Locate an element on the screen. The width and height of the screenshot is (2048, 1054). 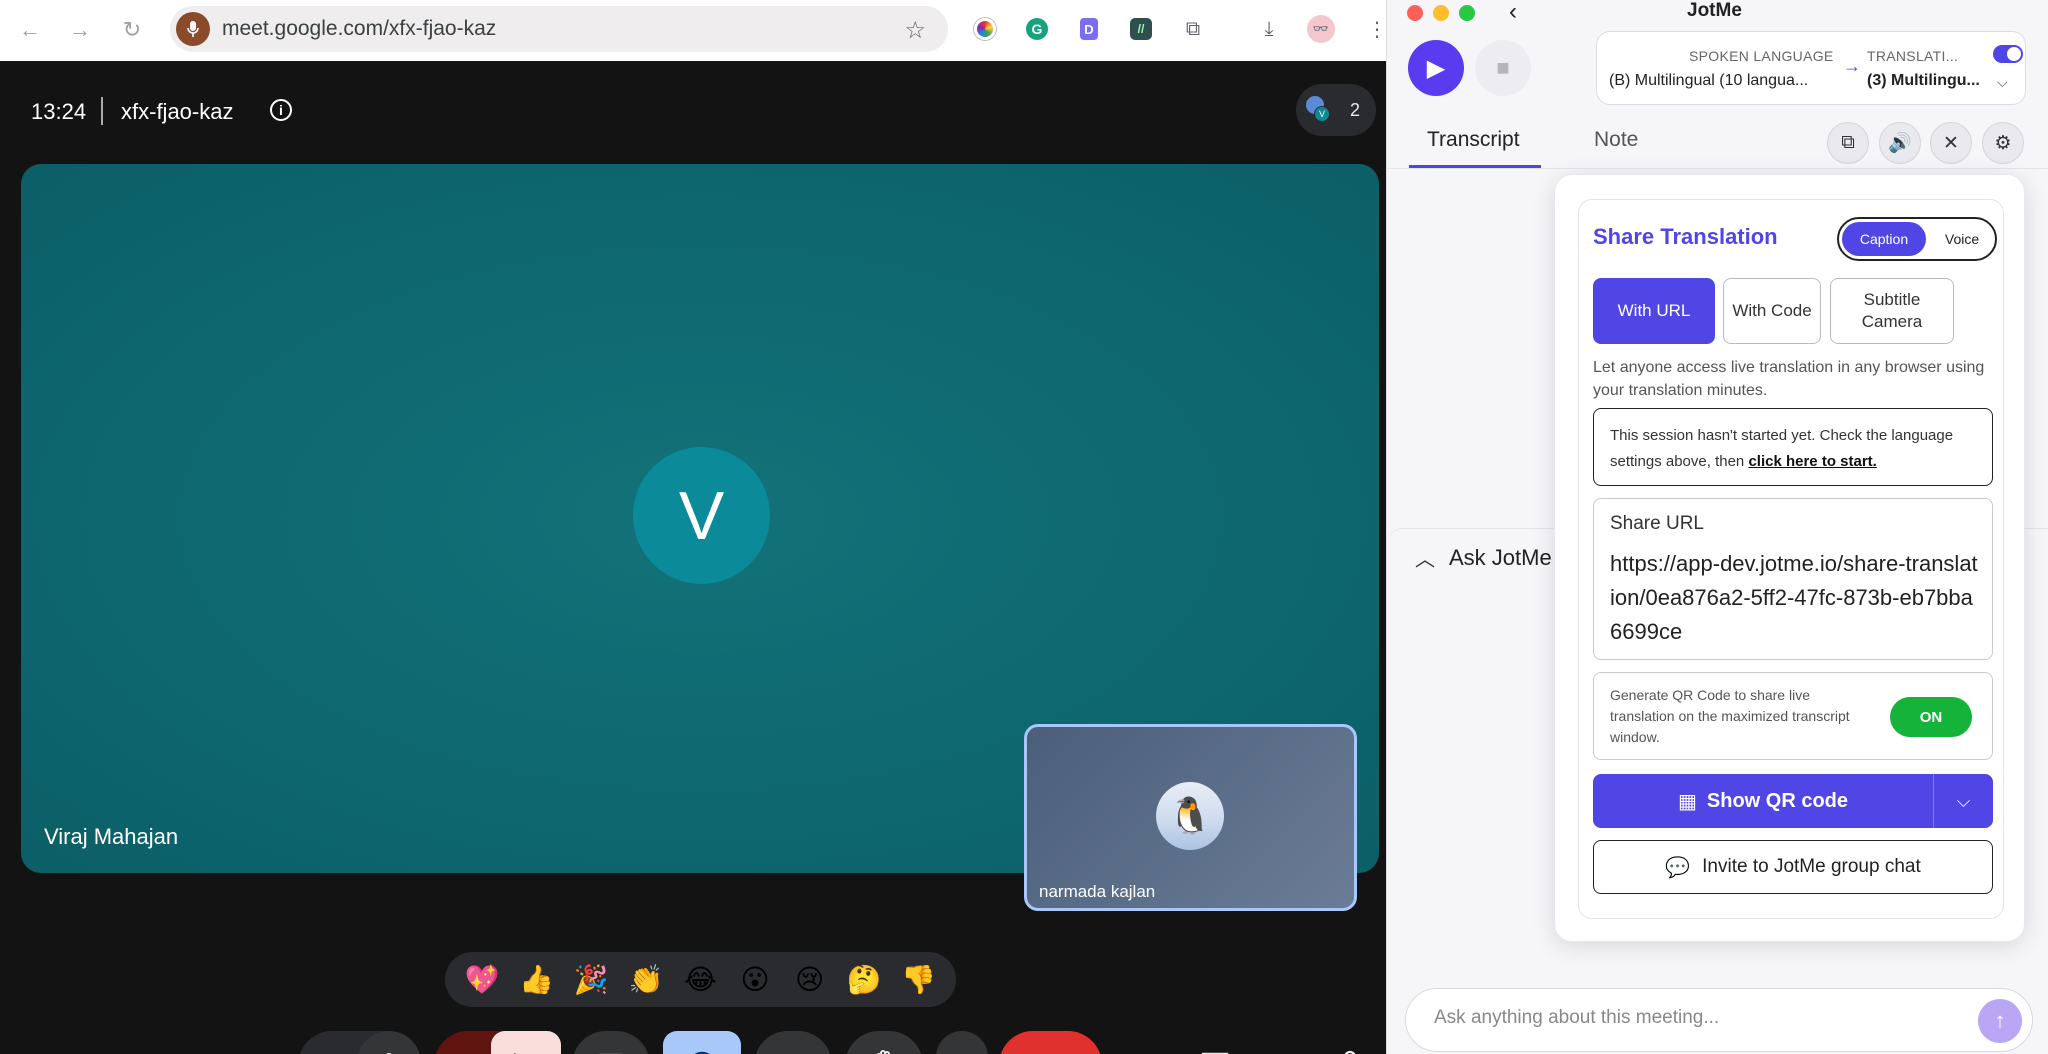
audio-button: 🔊 is located at coordinates (1900, 143).